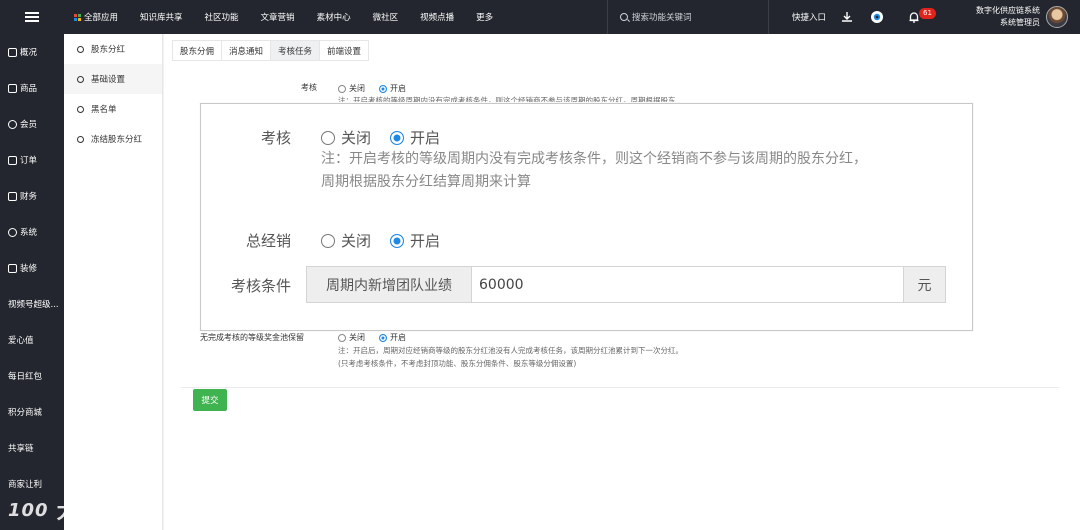 Image resolution: width=1080 pixels, height=530 pixels. I want to click on topnav-all-apps: 全部应用, so click(96, 17).